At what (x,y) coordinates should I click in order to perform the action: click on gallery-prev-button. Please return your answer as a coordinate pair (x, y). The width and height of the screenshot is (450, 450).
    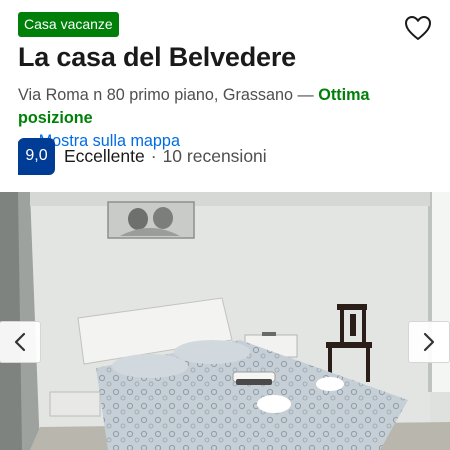
    Looking at the image, I should click on (20, 342).